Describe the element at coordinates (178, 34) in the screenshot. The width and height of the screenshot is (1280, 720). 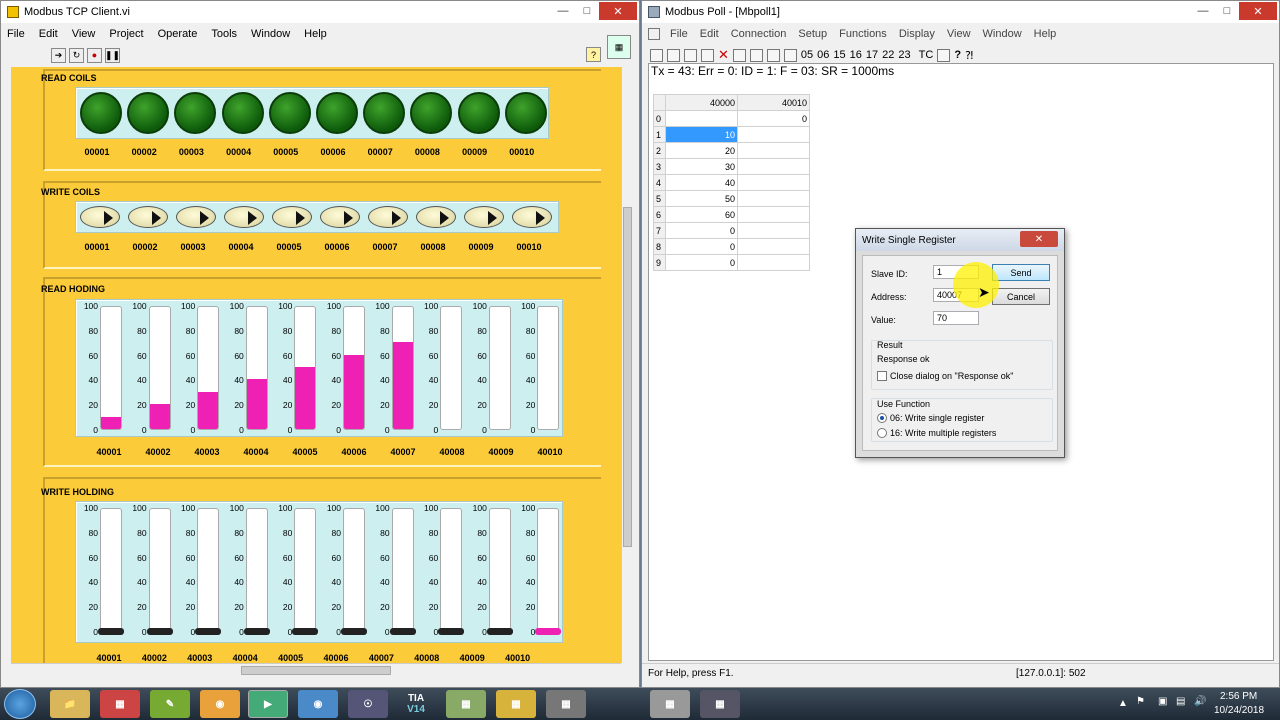
I see `menu-operate: Operate` at that location.